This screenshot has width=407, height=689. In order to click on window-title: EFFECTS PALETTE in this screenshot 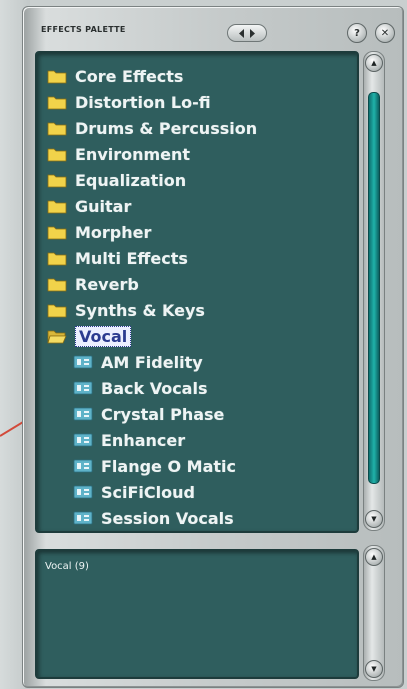, I will do `click(83, 29)`.